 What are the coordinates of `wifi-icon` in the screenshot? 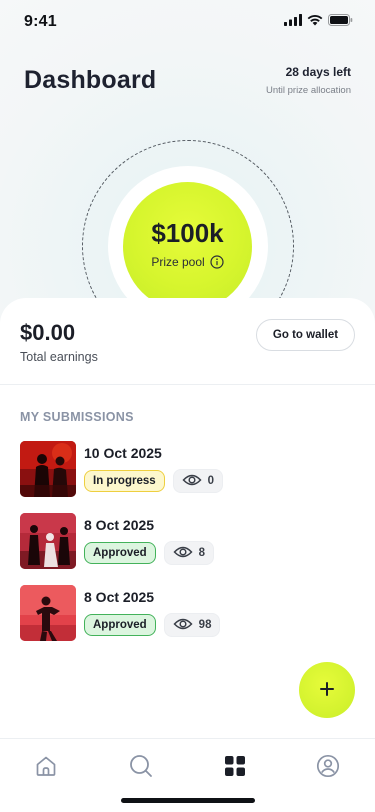 It's located at (315, 22).